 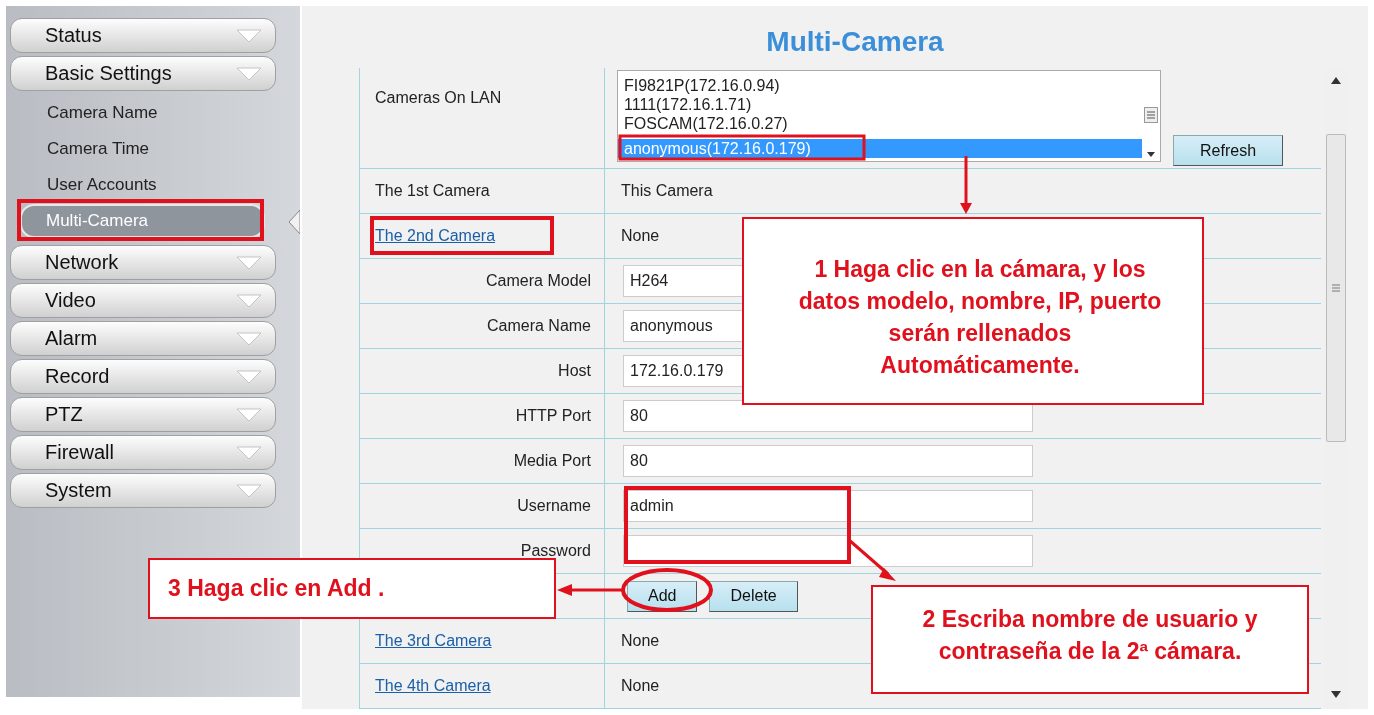 What do you see at coordinates (973, 311) in the screenshot?
I see `callout-tooltip: 1 Haga clic en la cámara, y los datos modelo, nombre, IP, puerto serán rellenados Automáticamente.` at bounding box center [973, 311].